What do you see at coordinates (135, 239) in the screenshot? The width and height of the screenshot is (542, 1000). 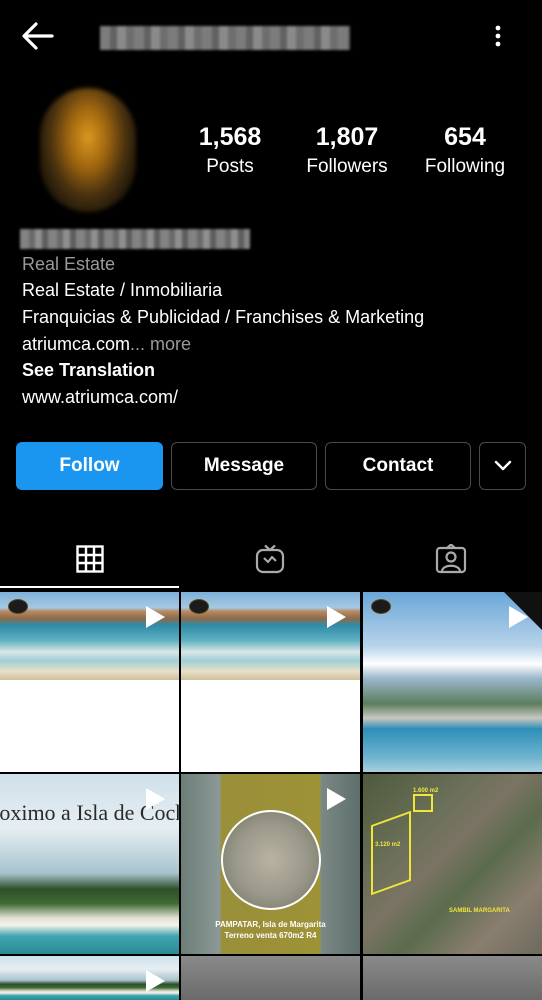 I see `display-name-obscured` at bounding box center [135, 239].